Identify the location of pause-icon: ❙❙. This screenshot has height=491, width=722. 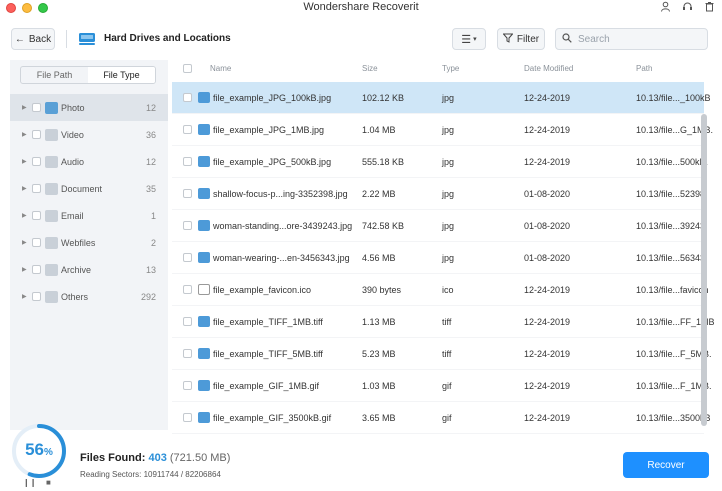
(29, 482).